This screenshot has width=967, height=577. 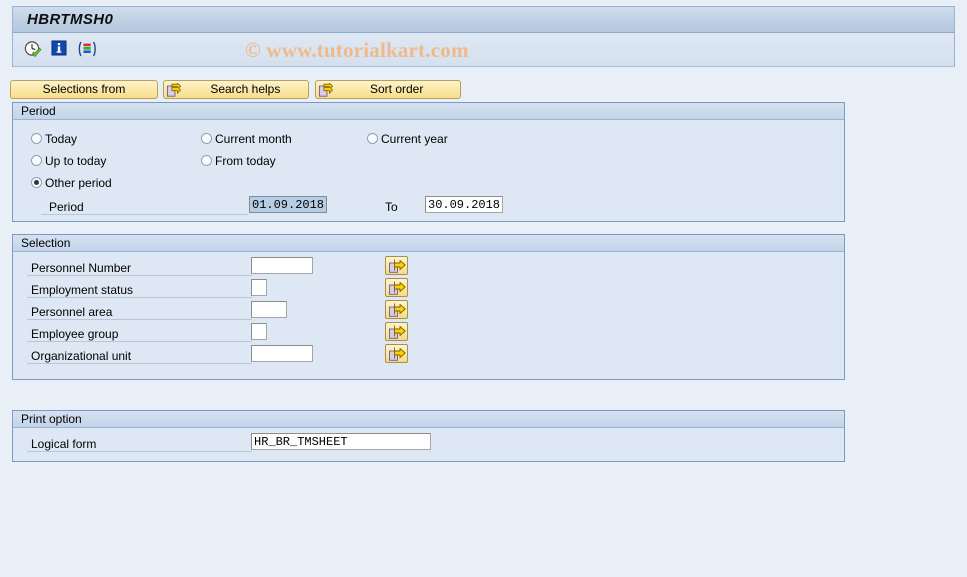 I want to click on watermark-text: © www.tutorialkart.com, so click(x=357, y=50).